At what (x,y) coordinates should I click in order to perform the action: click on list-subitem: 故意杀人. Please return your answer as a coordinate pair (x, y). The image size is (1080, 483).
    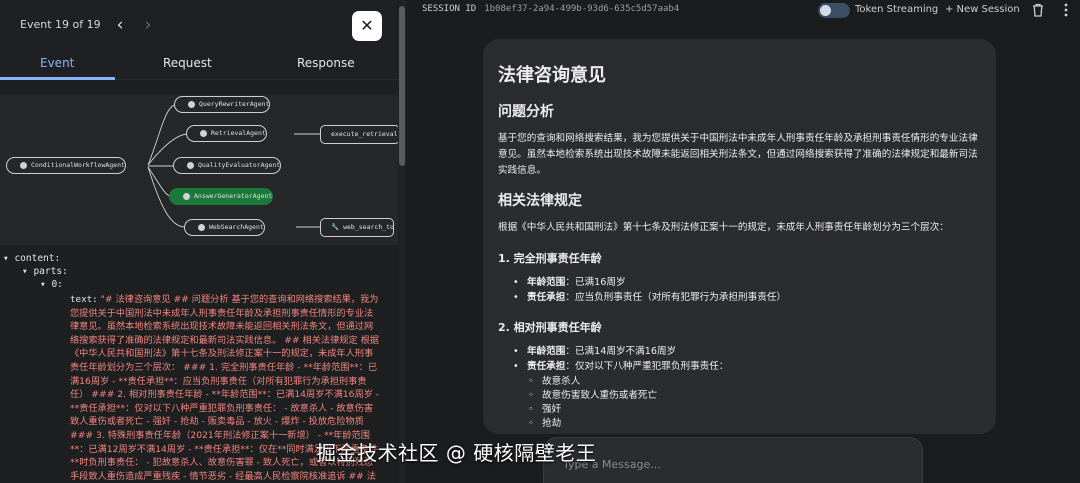
    Looking at the image, I should click on (554, 382).